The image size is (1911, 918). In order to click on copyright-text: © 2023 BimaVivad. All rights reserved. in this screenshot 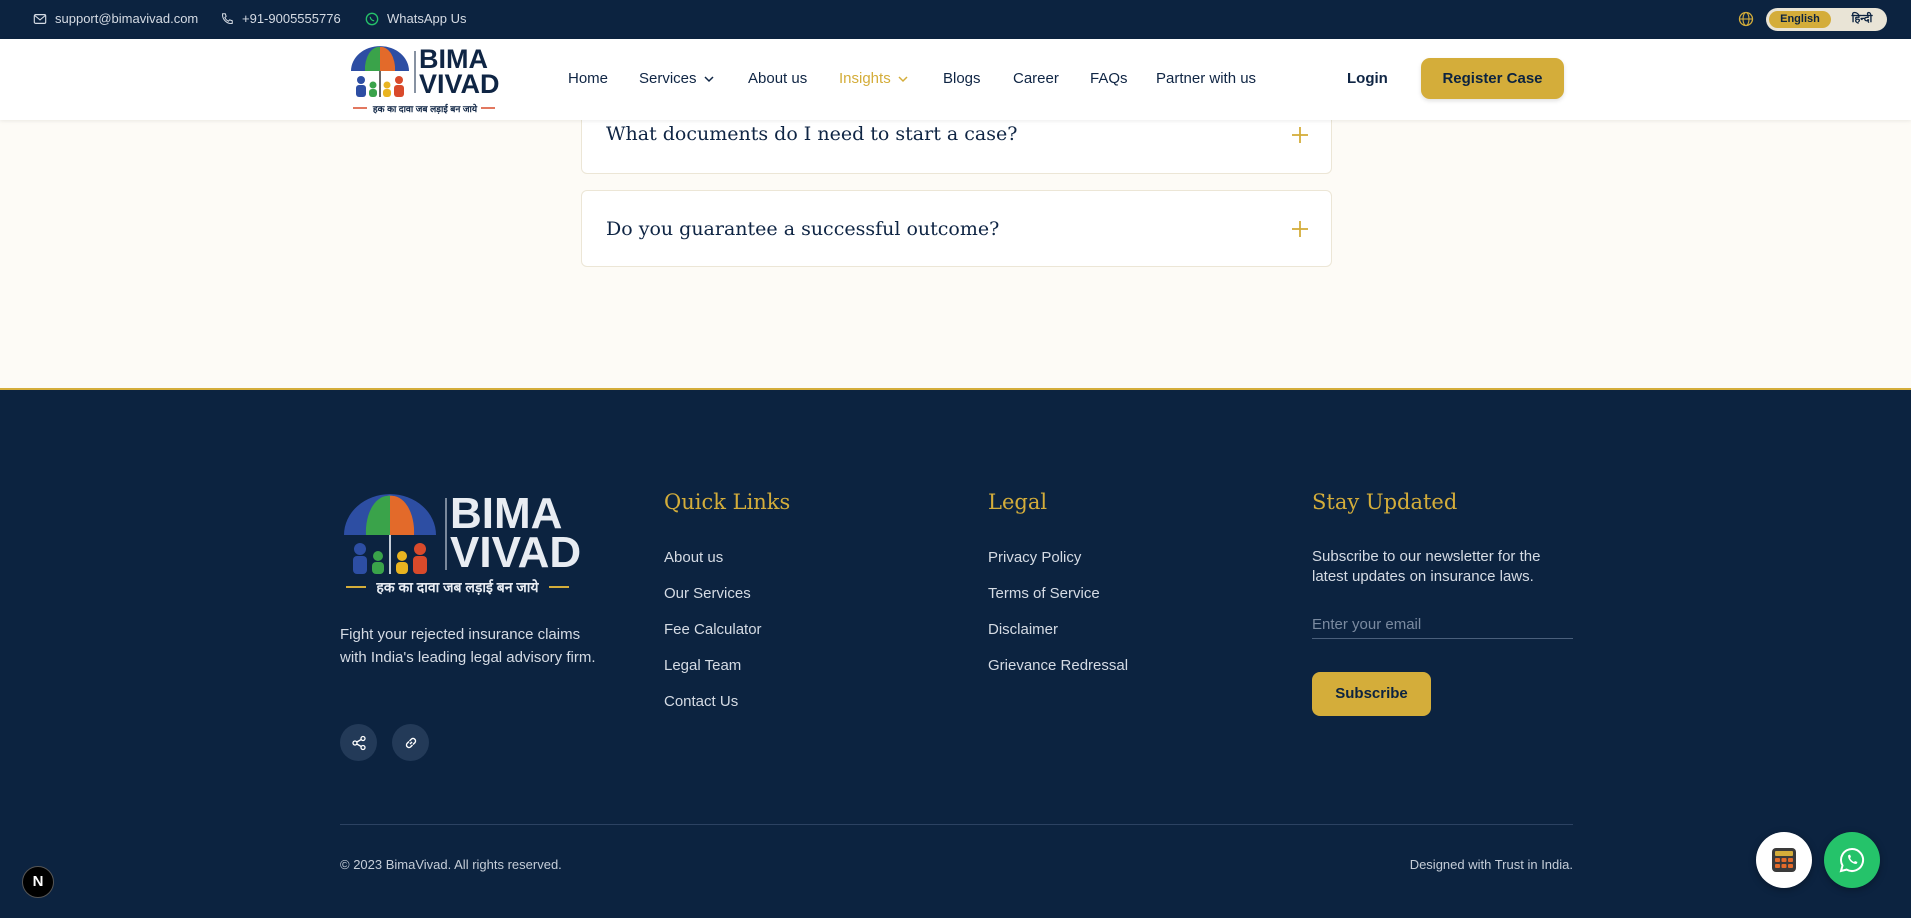, I will do `click(451, 864)`.